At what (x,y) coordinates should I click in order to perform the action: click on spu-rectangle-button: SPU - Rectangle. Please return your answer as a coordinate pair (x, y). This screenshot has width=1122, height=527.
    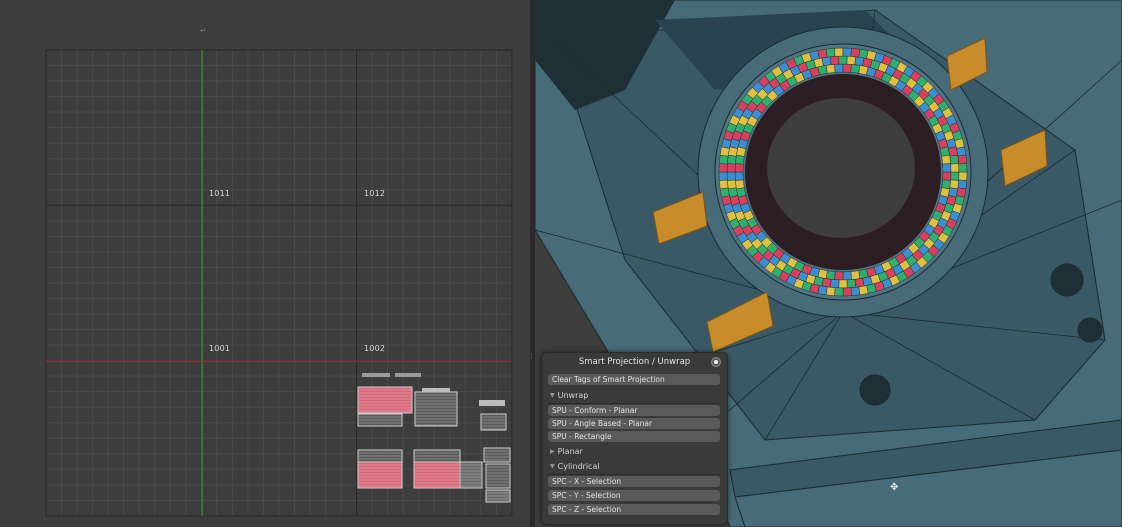
    Looking at the image, I should click on (634, 436).